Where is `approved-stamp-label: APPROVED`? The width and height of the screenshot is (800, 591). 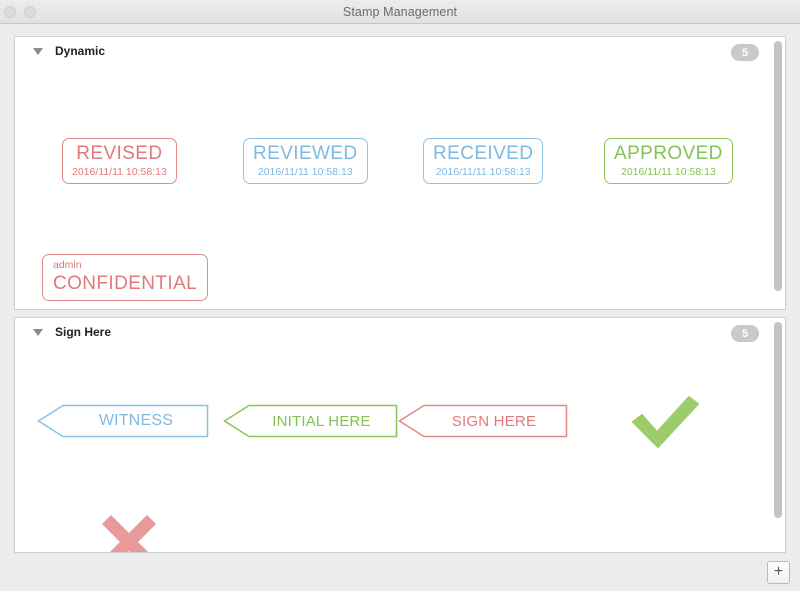
approved-stamp-label: APPROVED is located at coordinates (668, 153).